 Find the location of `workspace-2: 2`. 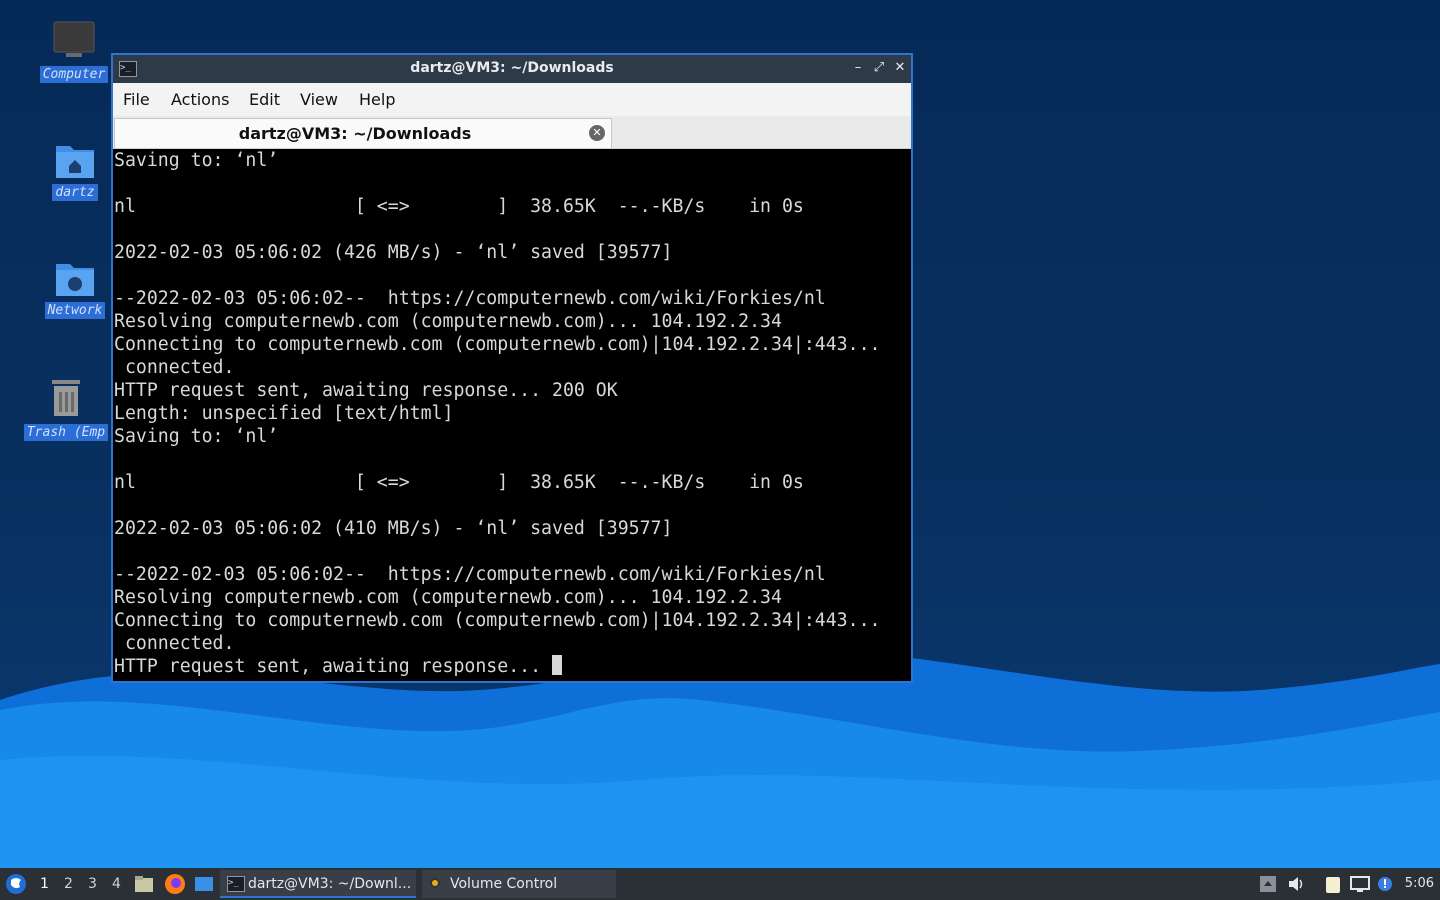

workspace-2: 2 is located at coordinates (68, 884).